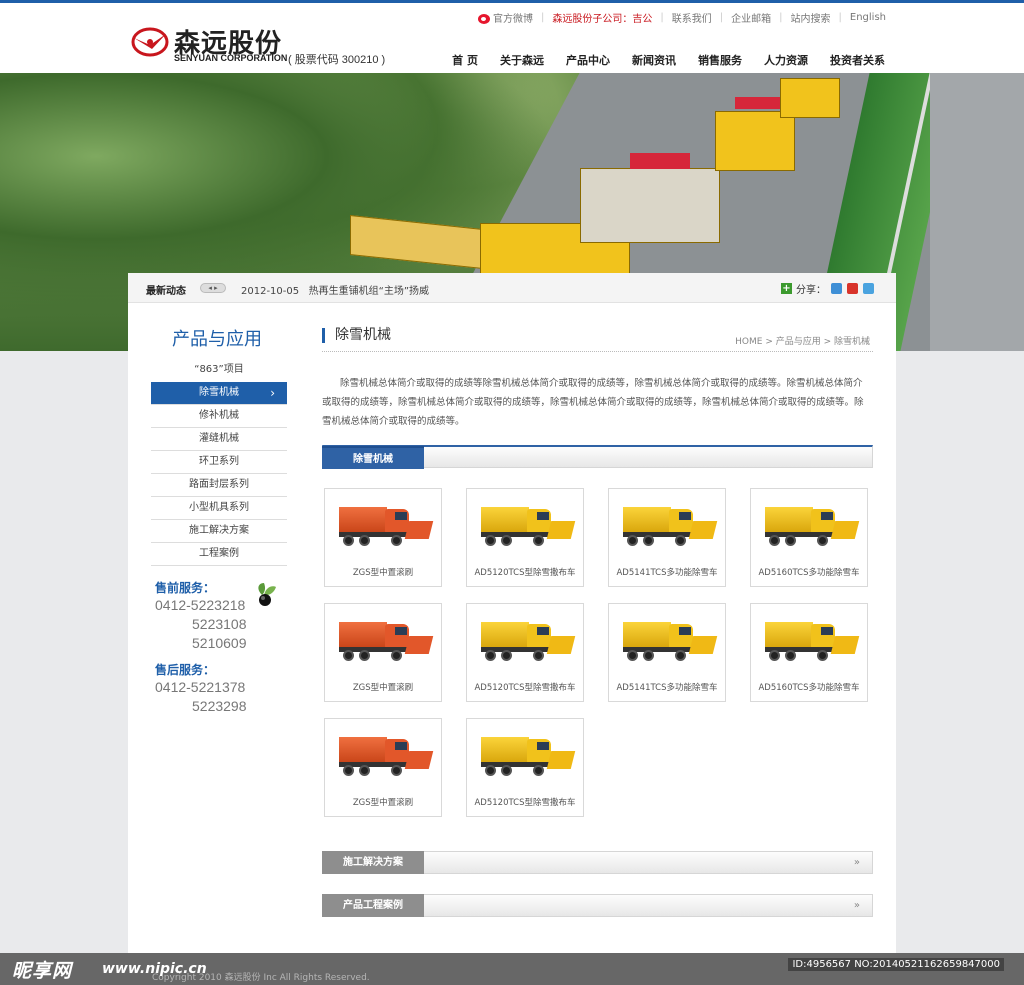 This screenshot has width=1024, height=985. I want to click on banner-canopy, so click(760, 103).